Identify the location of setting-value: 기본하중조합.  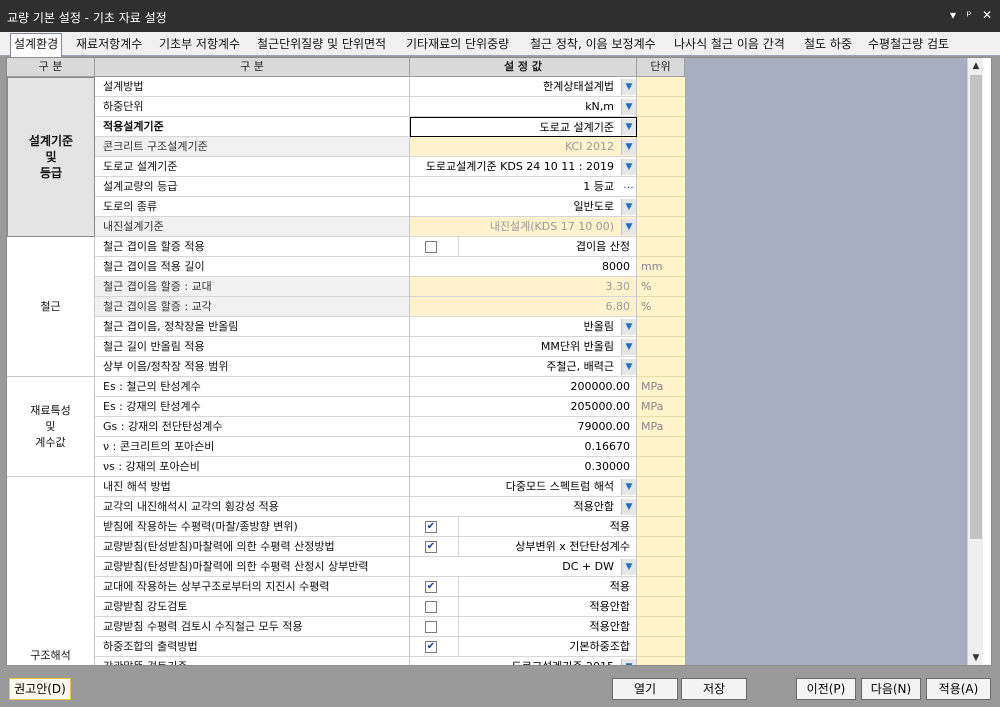
(523, 647).